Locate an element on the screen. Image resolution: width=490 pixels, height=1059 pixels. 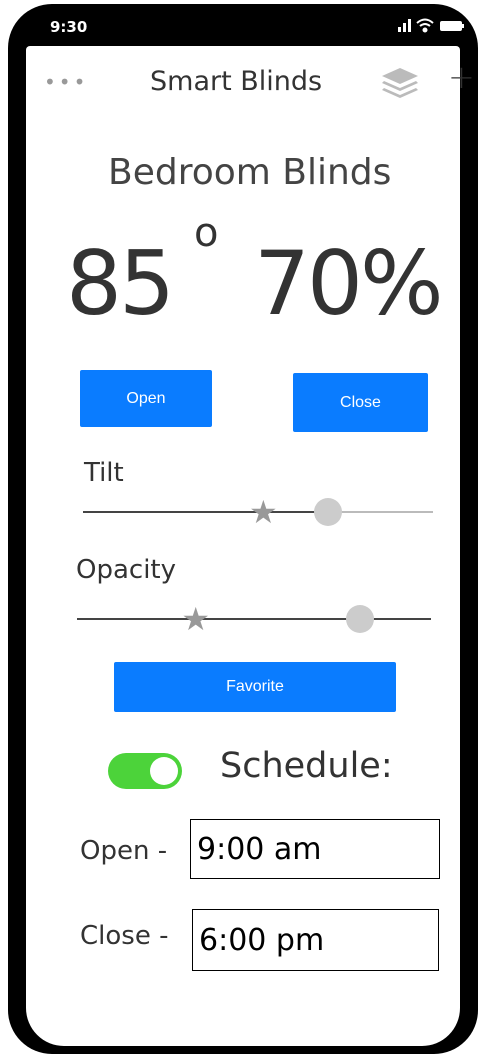
close-button: Close is located at coordinates (360, 402).